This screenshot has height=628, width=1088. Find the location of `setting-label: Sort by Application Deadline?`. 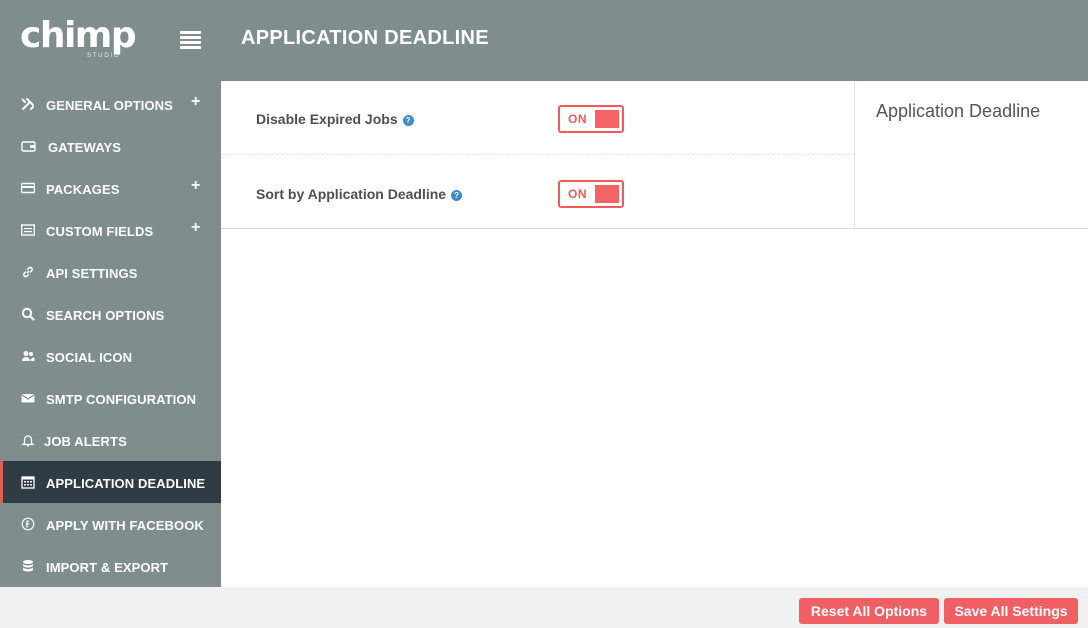

setting-label: Sort by Application Deadline? is located at coordinates (359, 194).